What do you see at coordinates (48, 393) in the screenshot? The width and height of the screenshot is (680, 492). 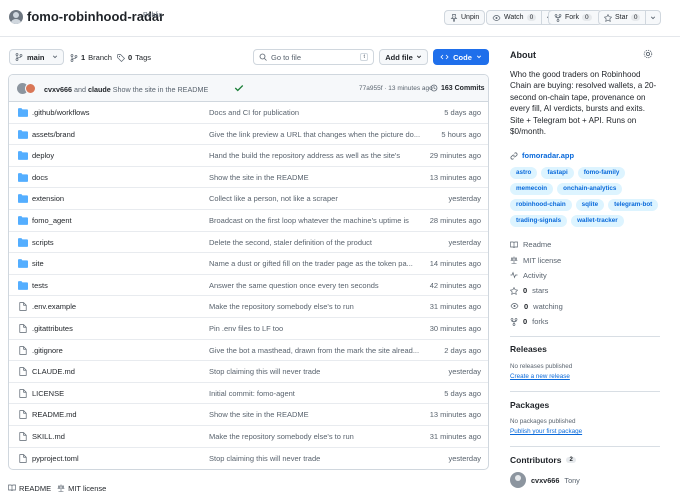 I see `file-name: LICENSE` at bounding box center [48, 393].